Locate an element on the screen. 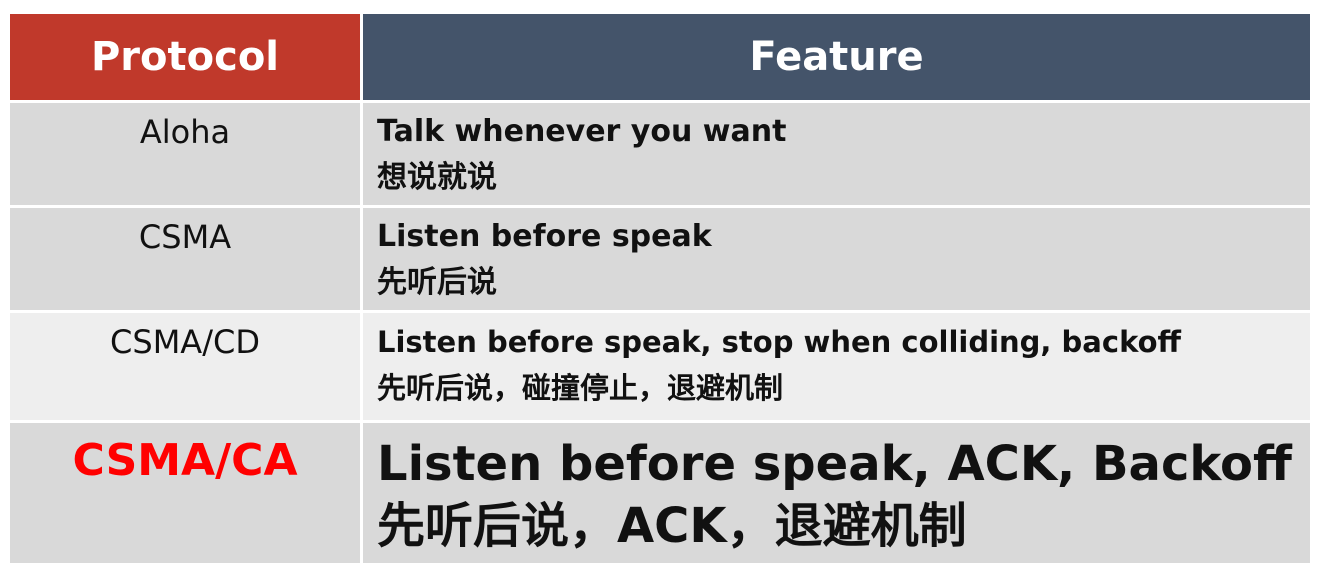 Image resolution: width=1323 pixels, height=575 pixels. feature-chinese: 想说就说 is located at coordinates (437, 177).